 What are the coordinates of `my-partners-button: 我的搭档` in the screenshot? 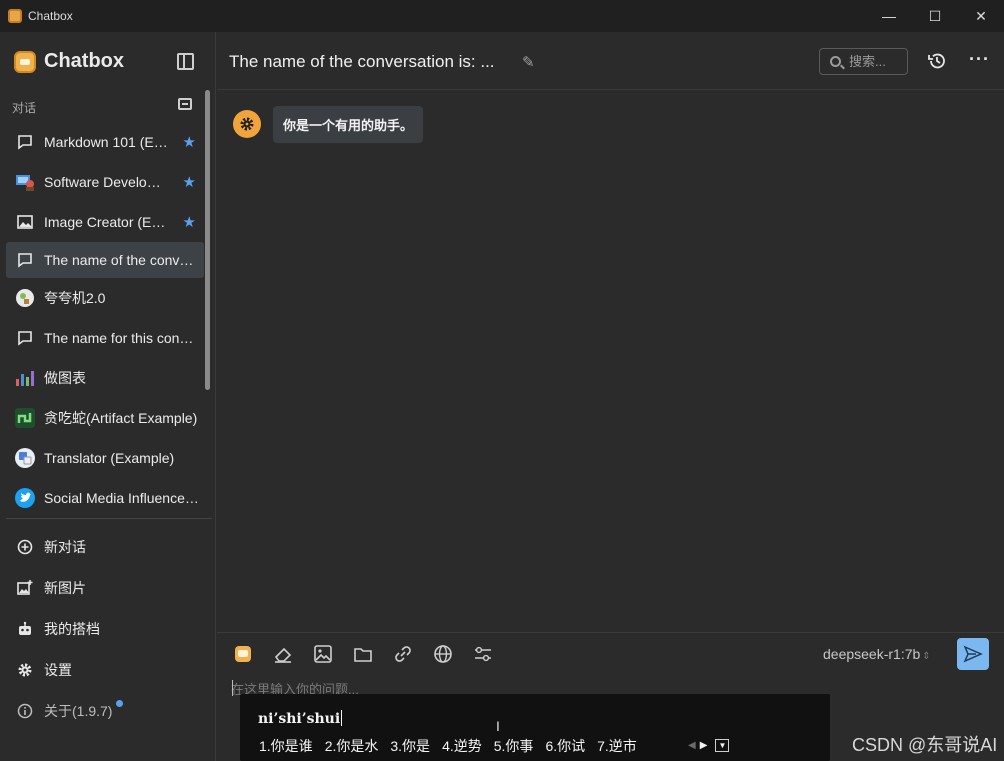 It's located at (106, 628).